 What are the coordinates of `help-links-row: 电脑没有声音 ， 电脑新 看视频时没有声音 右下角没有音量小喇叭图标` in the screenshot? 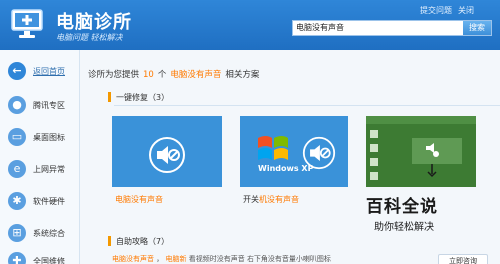 It's located at (221, 259).